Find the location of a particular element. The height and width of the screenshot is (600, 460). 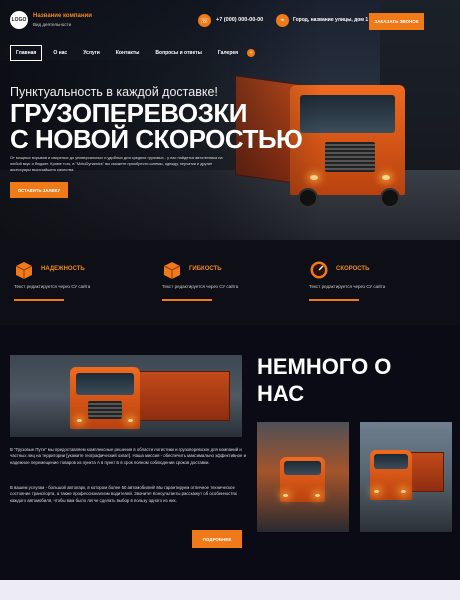

hero-headline: ГРУЗОПЕРЕВОЗКИ С НОВОЙ СКОРОСТЬЮ is located at coordinates (156, 126).